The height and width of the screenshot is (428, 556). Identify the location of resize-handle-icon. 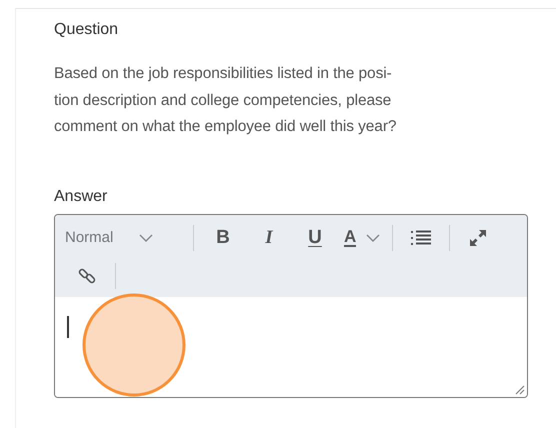
(520, 389).